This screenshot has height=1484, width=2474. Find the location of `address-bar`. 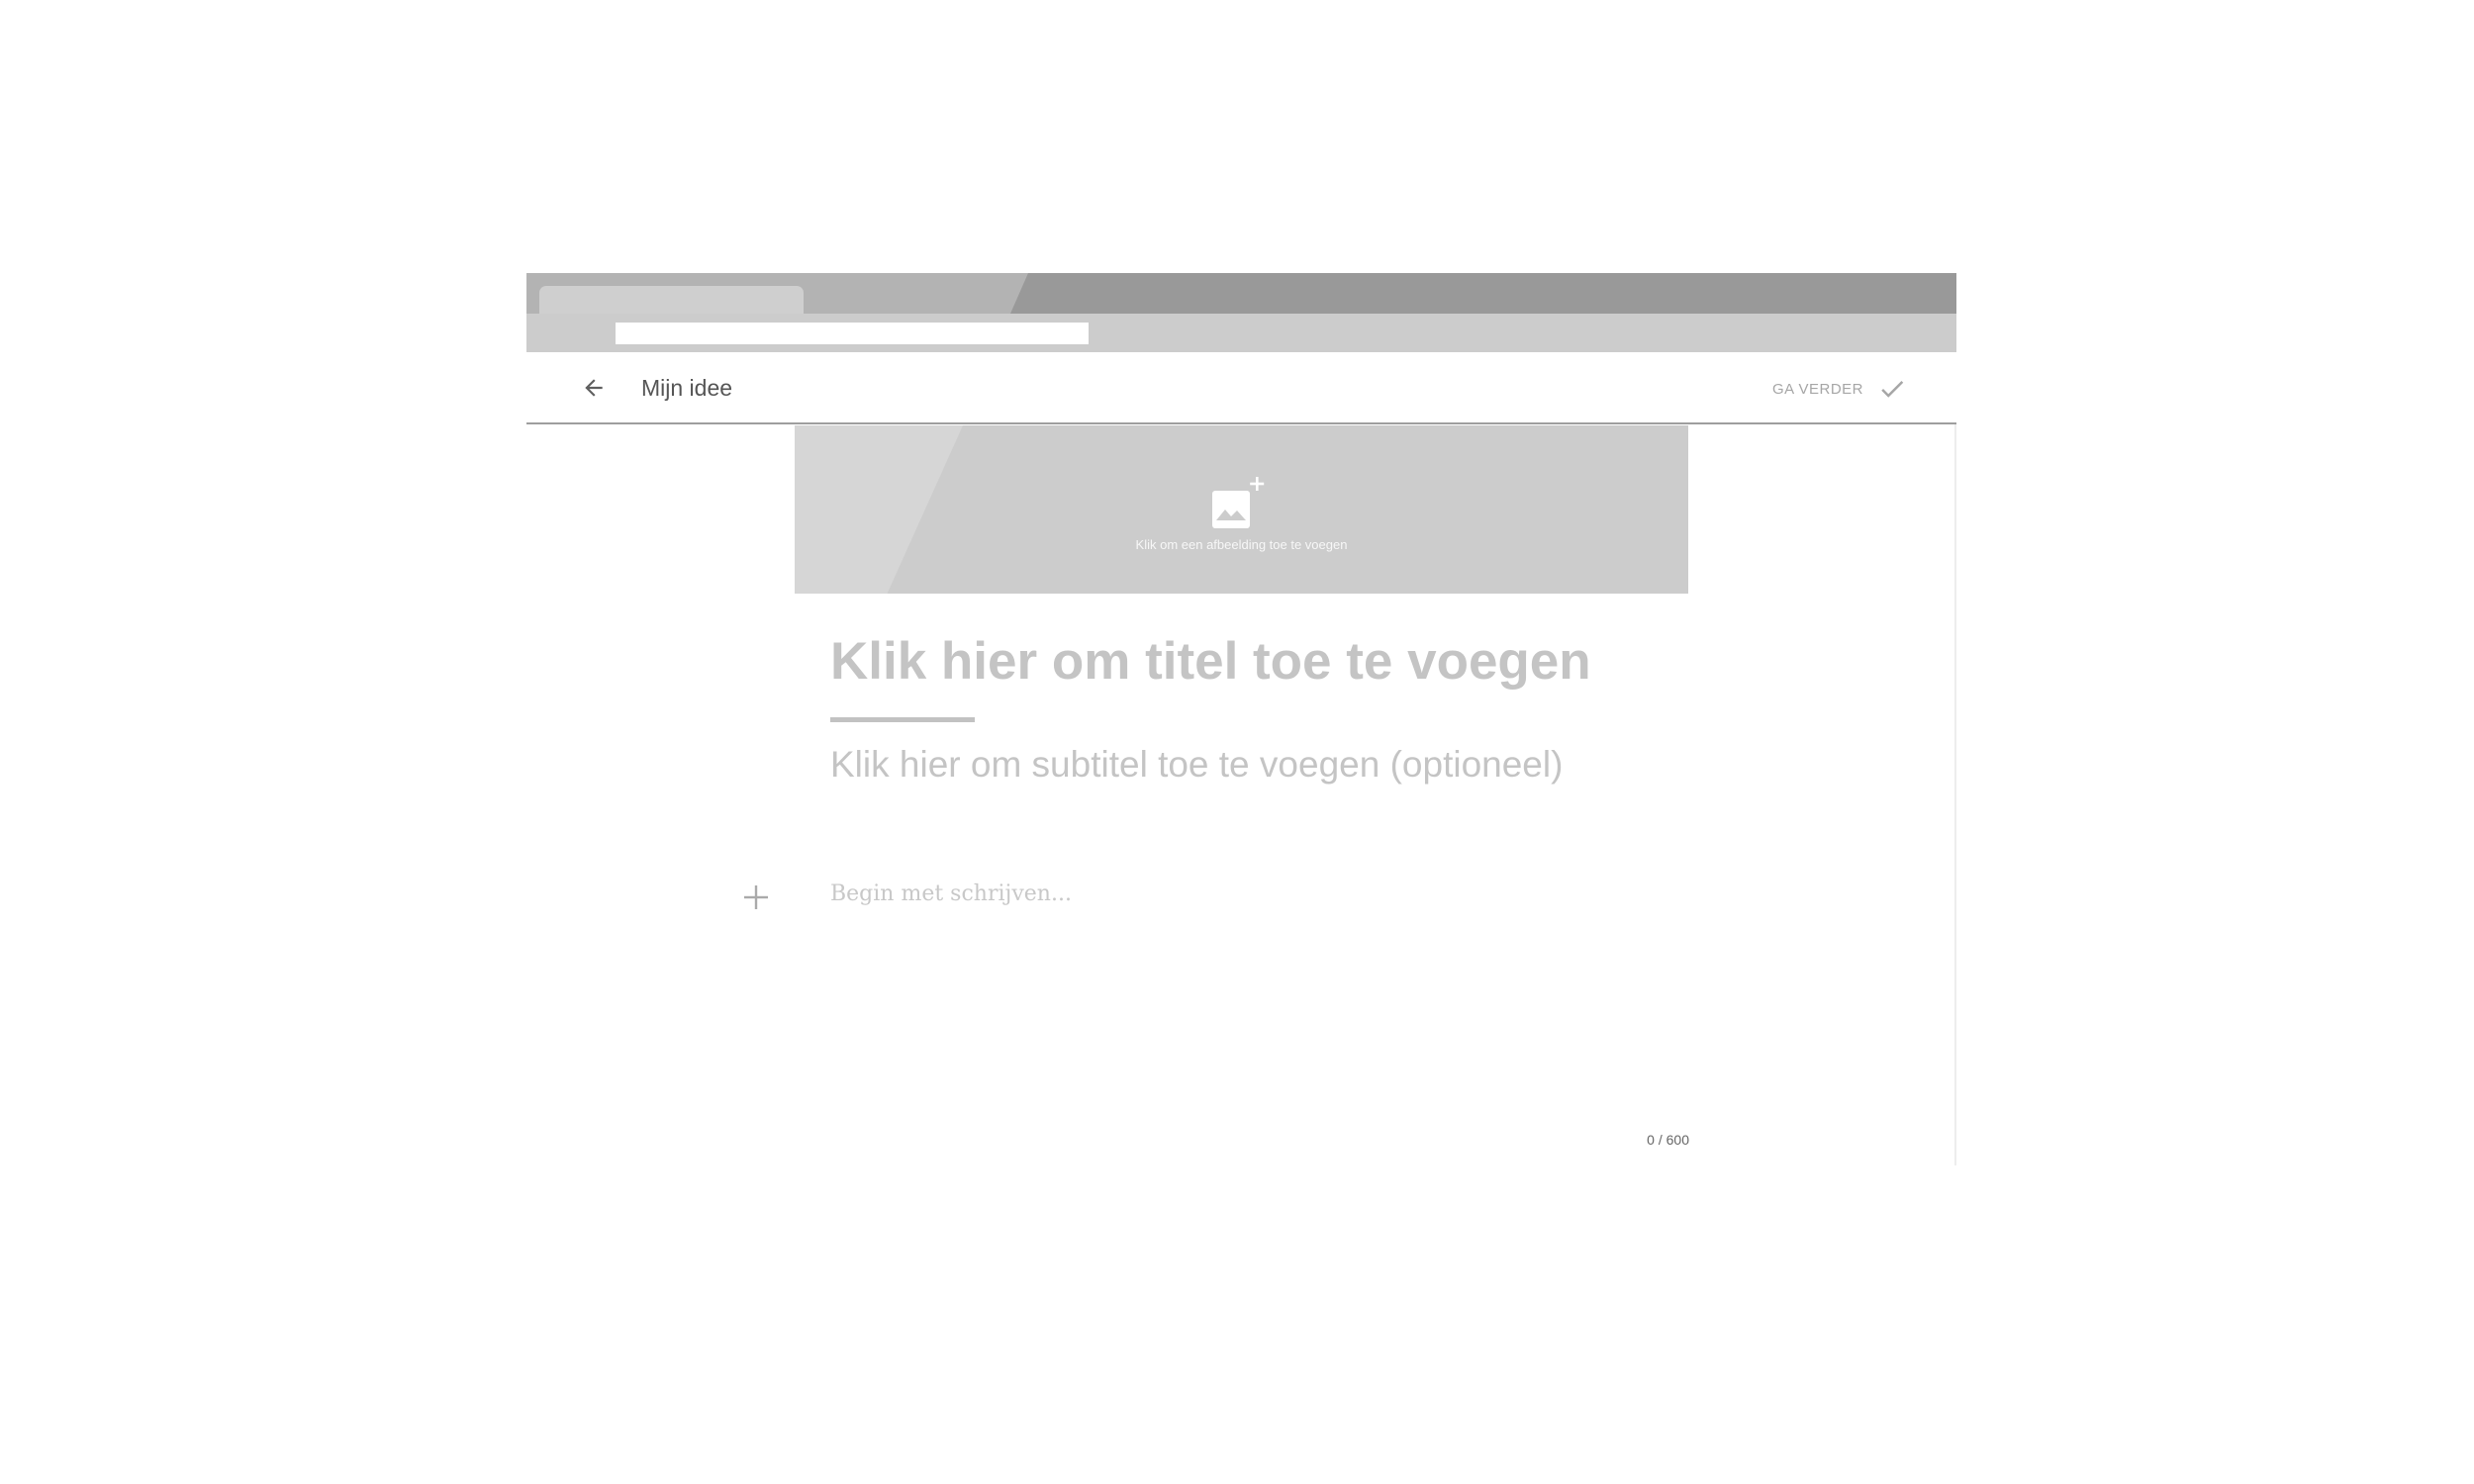

address-bar is located at coordinates (853, 333).